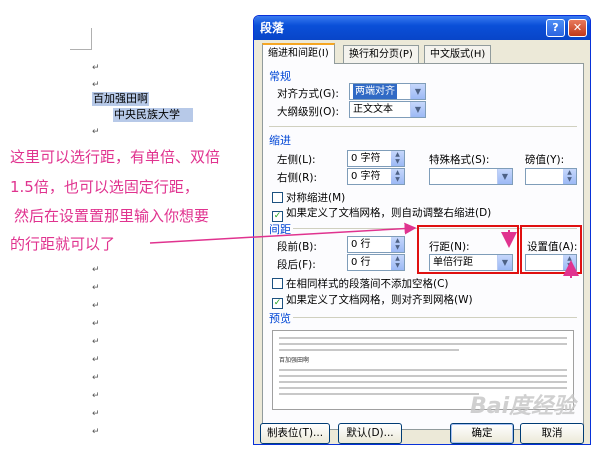 The image size is (600, 450). I want to click on watermark: Bai度经验, so click(523, 406).